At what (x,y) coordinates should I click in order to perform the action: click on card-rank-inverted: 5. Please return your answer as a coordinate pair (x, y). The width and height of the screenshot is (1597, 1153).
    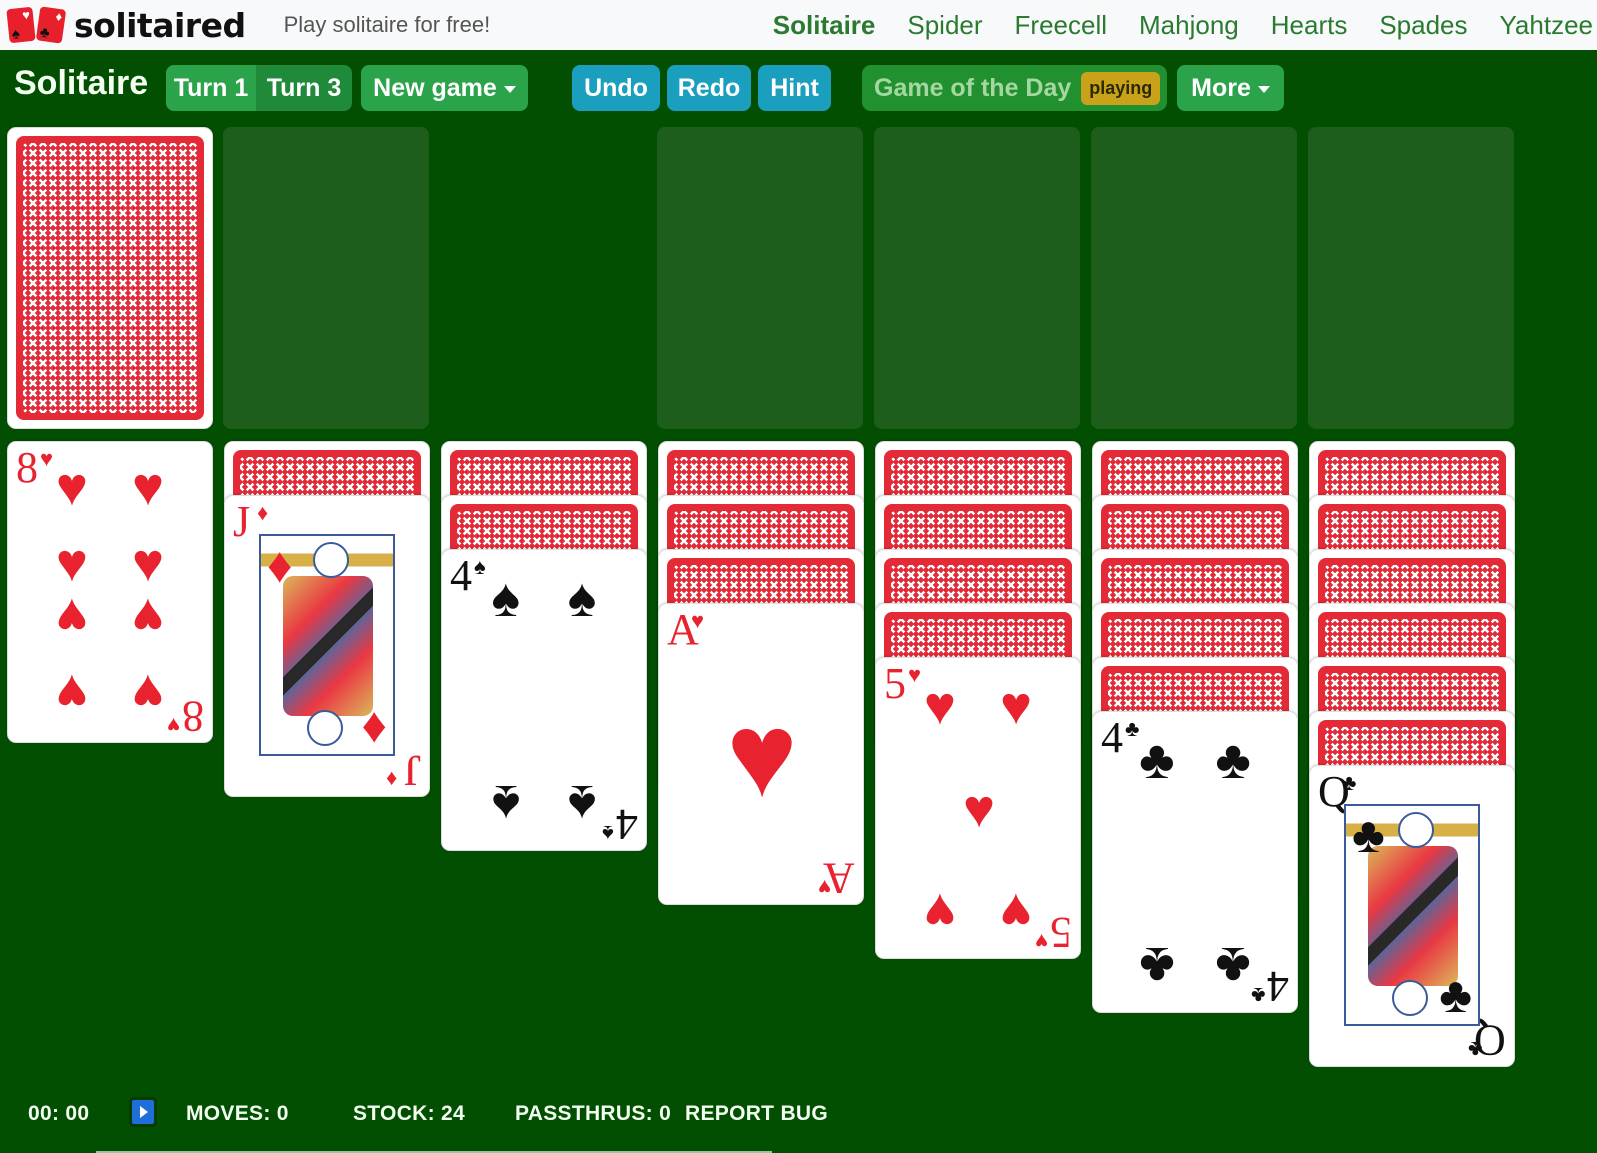
    Looking at the image, I should click on (1061, 932).